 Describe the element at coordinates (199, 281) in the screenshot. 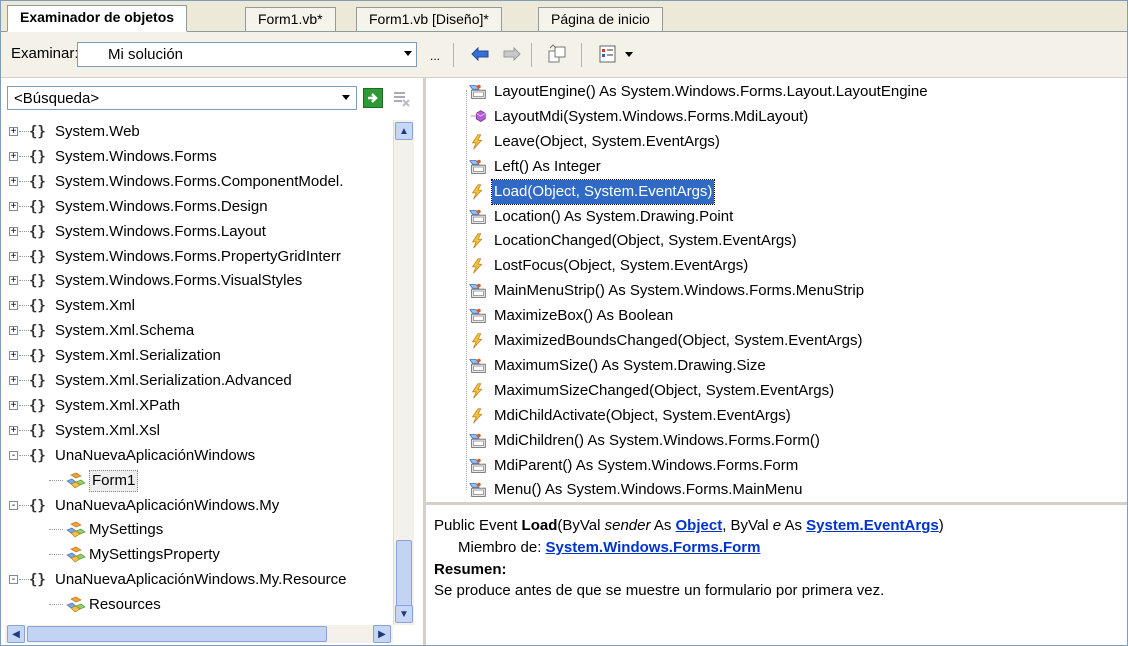

I see `tree-item-namespace: + {} System.Windows.Forms.VisualStyles` at that location.